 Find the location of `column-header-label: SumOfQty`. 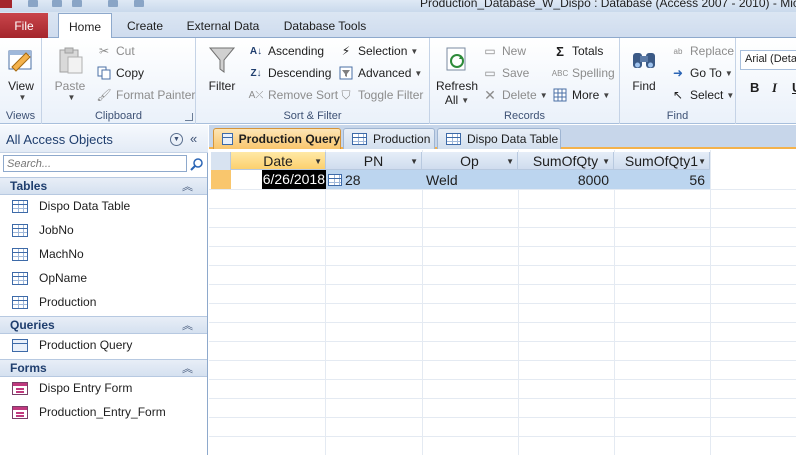

column-header-label: SumOfQty is located at coordinates (565, 160).